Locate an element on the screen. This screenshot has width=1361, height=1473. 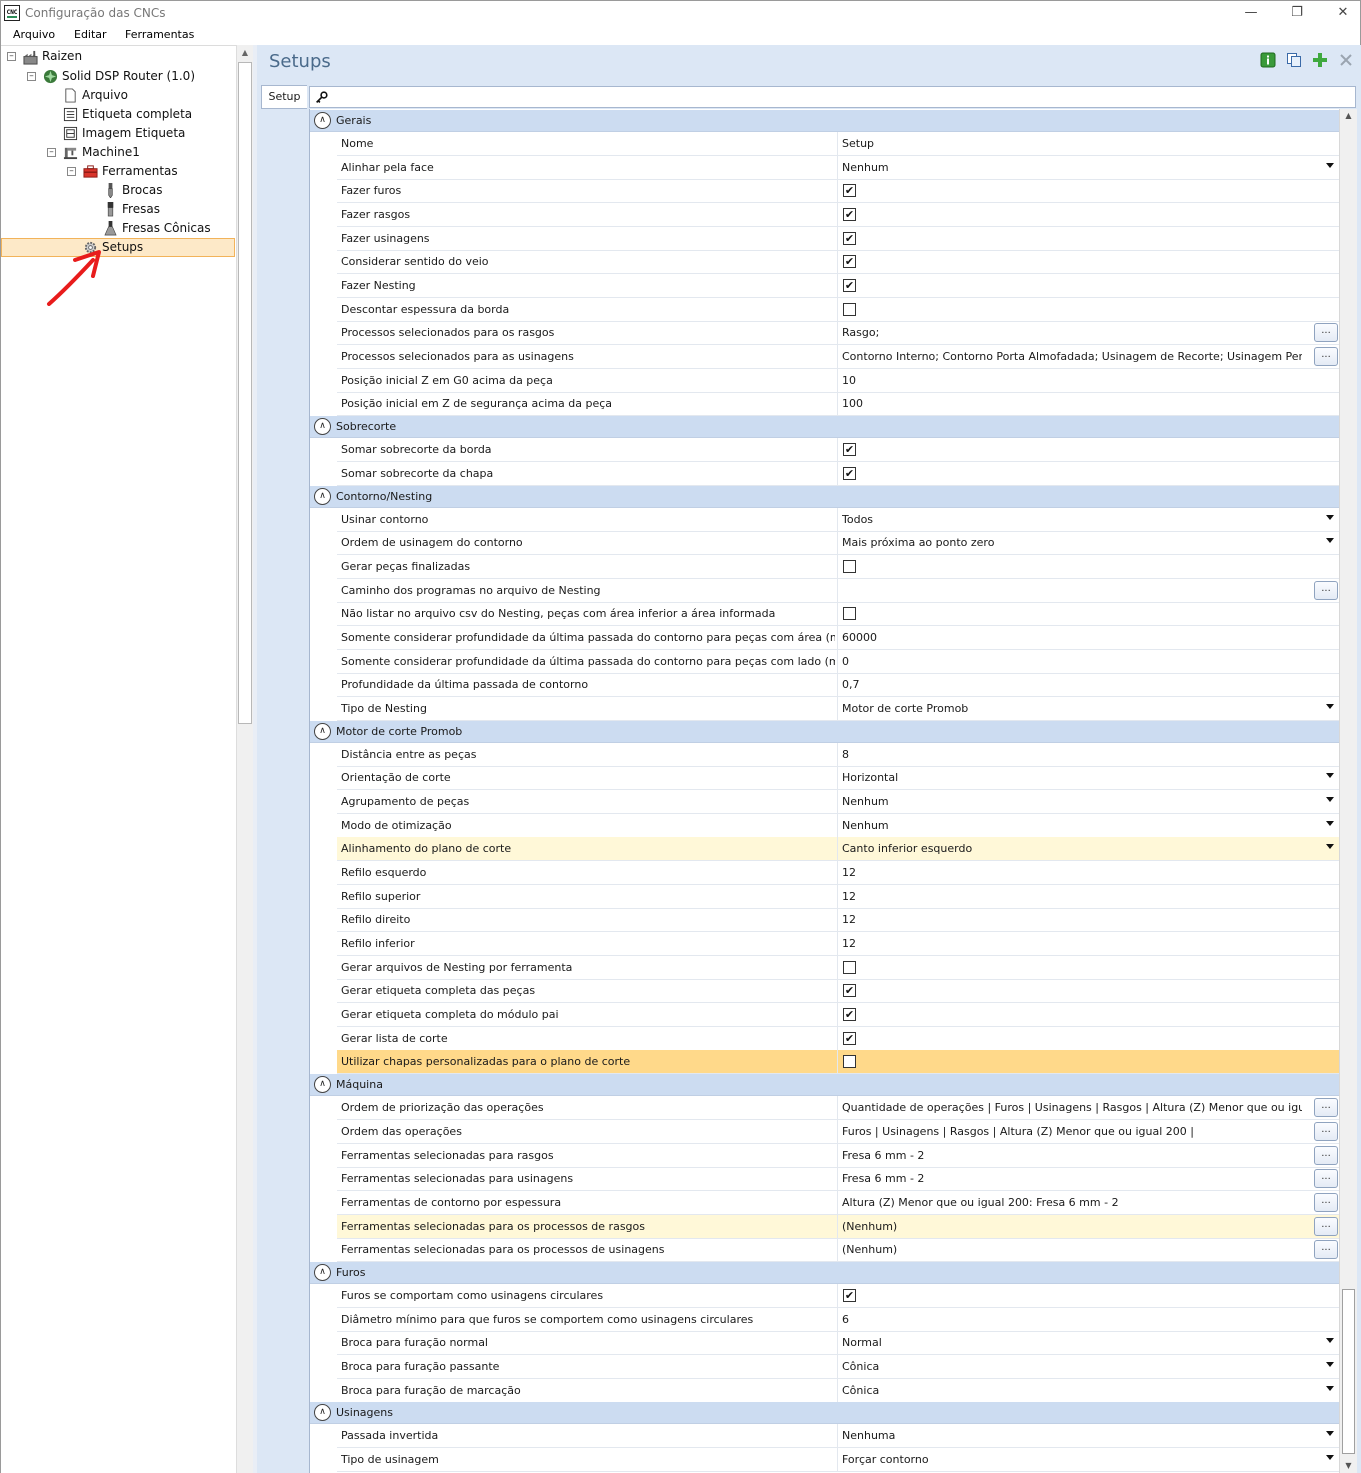
category-header: ∧ Sobrecorte is located at coordinates (824, 427).